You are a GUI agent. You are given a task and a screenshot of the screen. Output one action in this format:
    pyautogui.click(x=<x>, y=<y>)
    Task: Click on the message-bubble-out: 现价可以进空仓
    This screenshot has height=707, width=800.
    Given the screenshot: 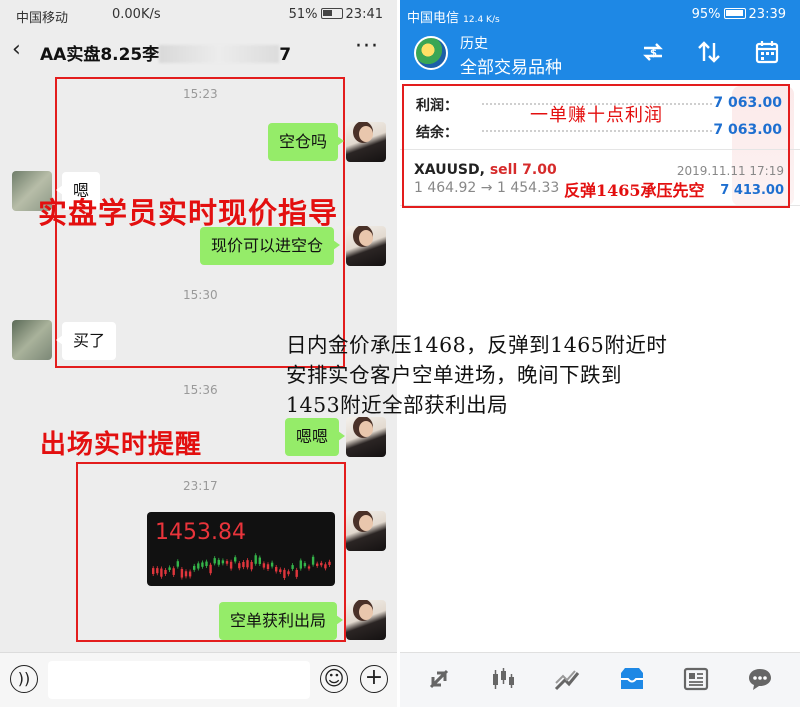 What is the action you would take?
    pyautogui.click(x=270, y=246)
    